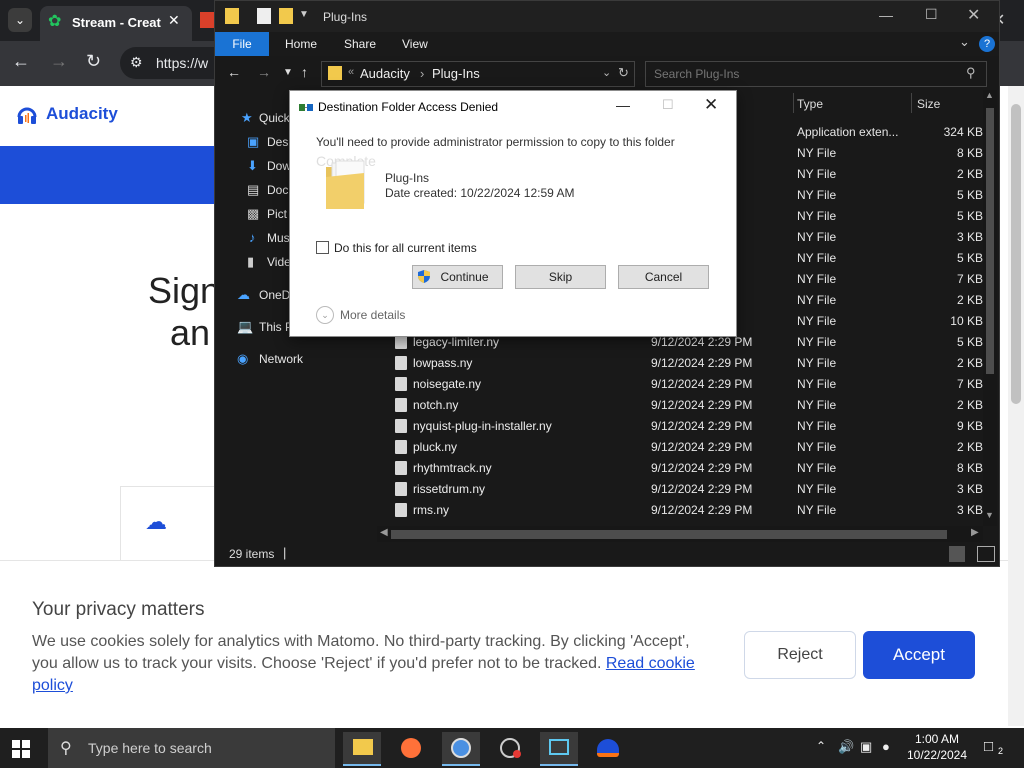 The height and width of the screenshot is (768, 1024). What do you see at coordinates (174, 20) in the screenshot?
I see `tab-close-icon: ✕` at bounding box center [174, 20].